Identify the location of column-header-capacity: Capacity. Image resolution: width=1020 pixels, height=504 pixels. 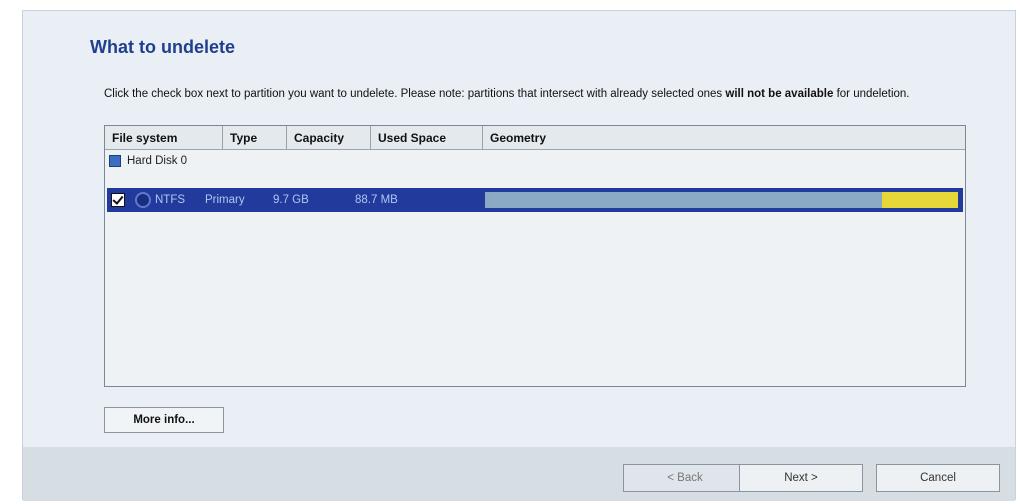
(329, 137).